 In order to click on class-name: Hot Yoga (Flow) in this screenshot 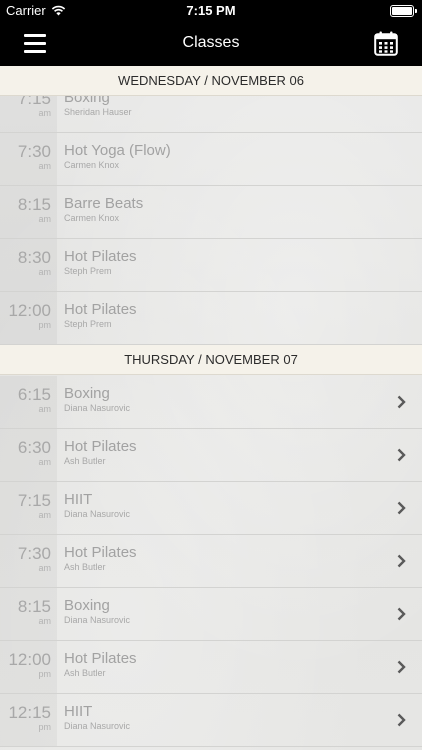, I will do `click(117, 150)`.